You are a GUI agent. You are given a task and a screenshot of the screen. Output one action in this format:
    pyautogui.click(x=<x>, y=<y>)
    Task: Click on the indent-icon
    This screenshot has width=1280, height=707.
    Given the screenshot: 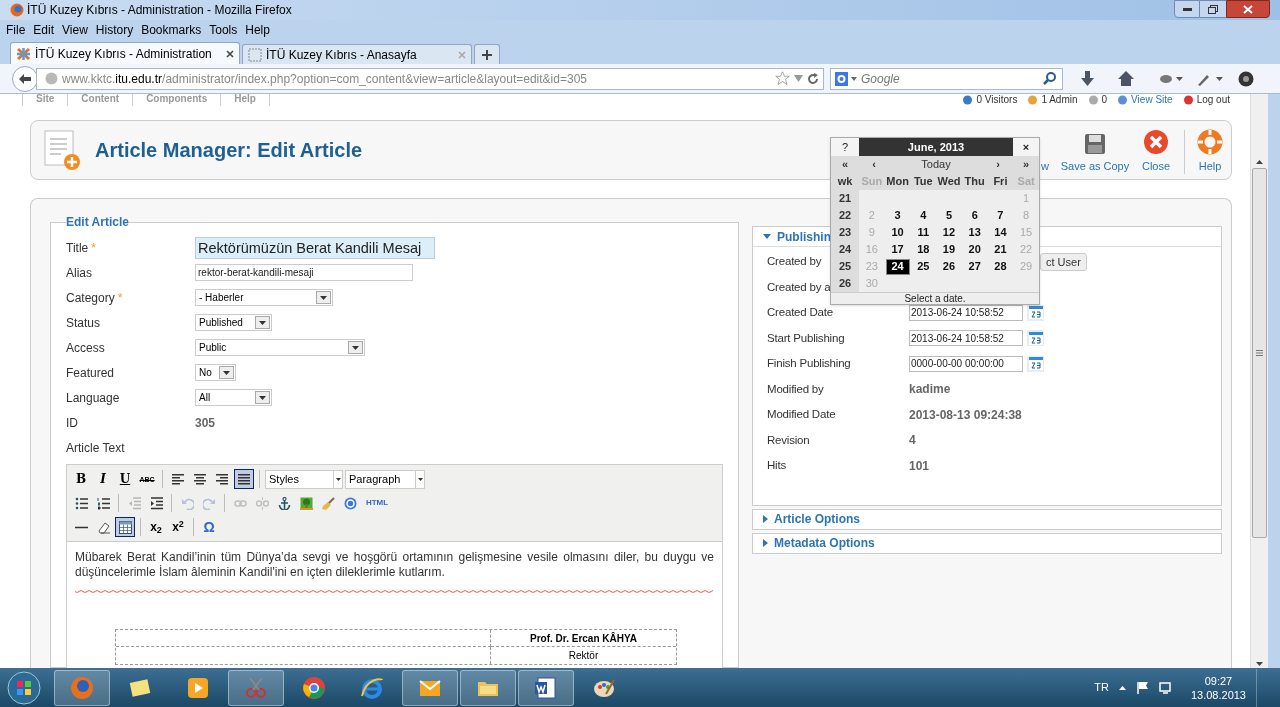 What is the action you would take?
    pyautogui.click(x=156, y=503)
    